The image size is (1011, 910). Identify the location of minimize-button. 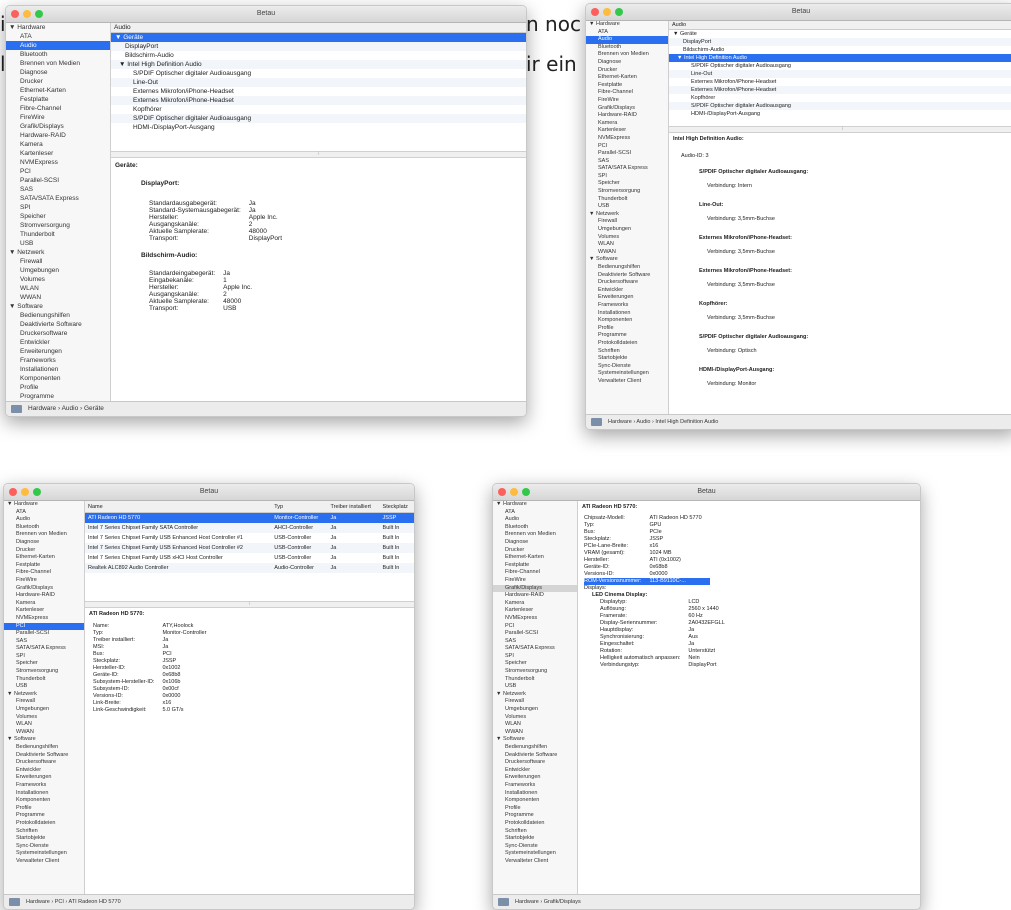
(514, 492).